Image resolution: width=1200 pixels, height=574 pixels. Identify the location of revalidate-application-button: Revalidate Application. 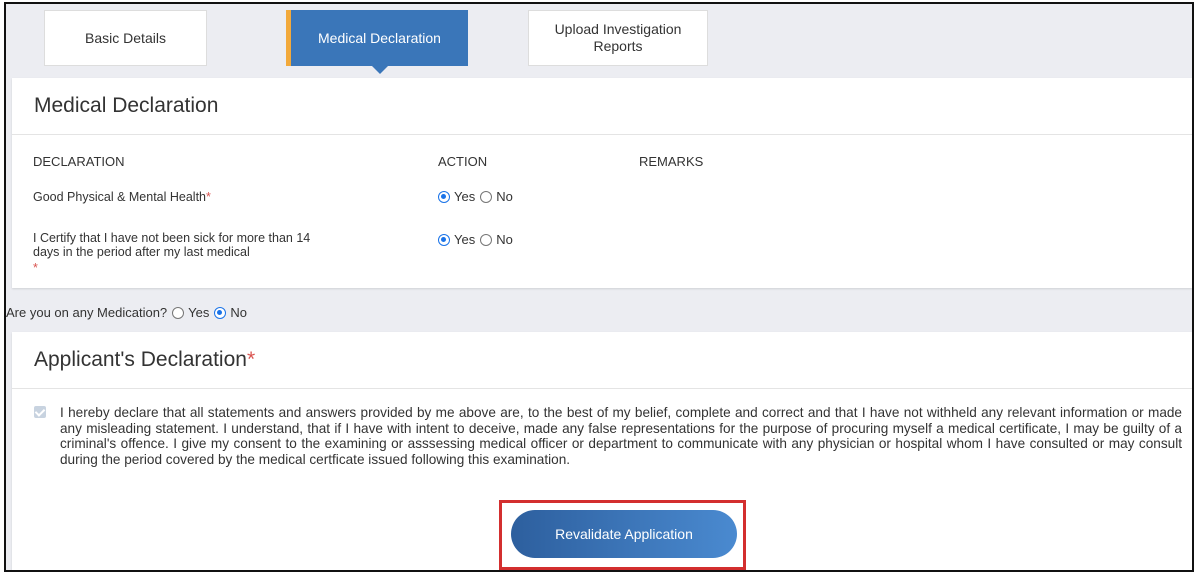
(624, 534).